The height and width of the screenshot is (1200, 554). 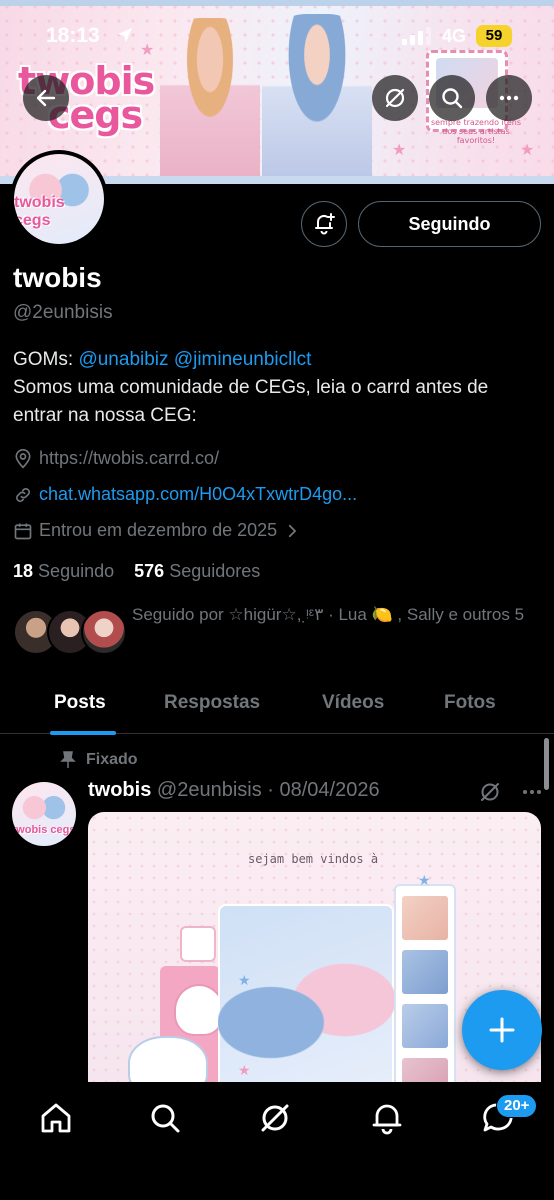 I want to click on joined-text: Entrou em dezembro de 2025, so click(x=158, y=530).